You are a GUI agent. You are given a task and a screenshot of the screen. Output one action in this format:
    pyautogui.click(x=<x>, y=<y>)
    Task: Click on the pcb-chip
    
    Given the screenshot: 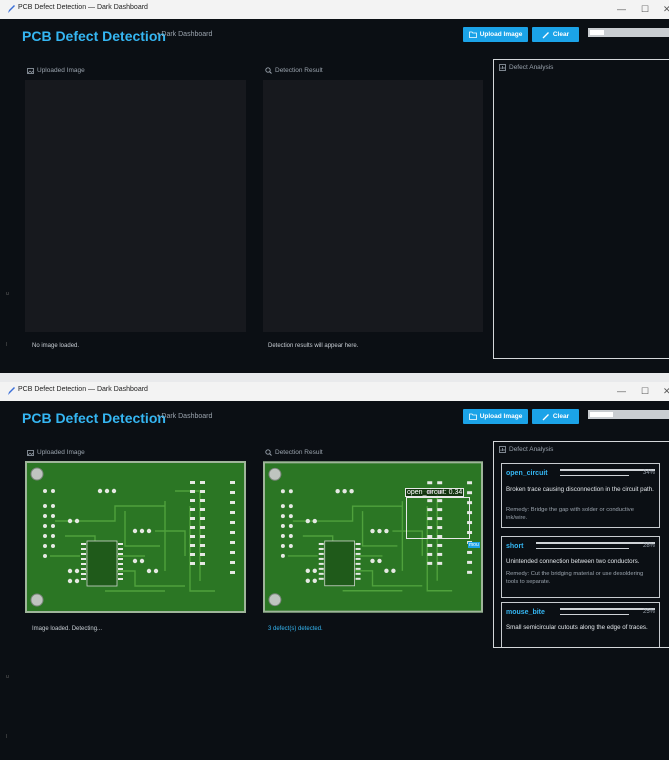 What is the action you would take?
    pyautogui.click(x=339, y=563)
    